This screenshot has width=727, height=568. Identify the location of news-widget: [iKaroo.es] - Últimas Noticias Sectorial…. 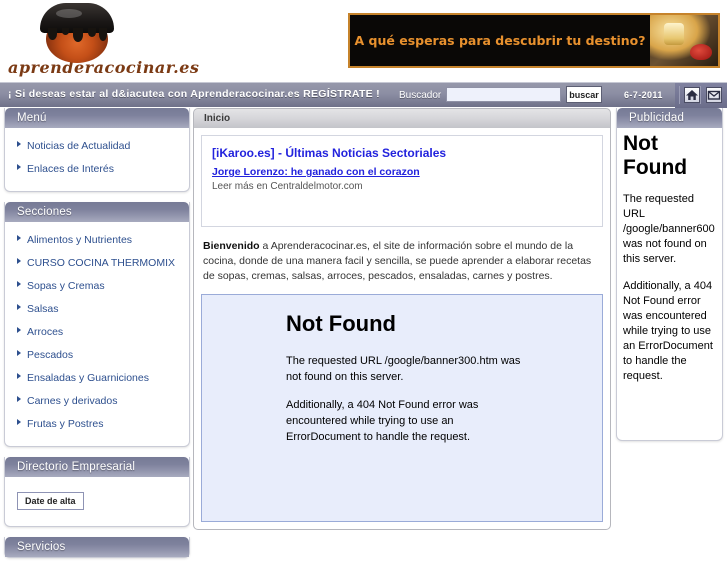
(402, 181).